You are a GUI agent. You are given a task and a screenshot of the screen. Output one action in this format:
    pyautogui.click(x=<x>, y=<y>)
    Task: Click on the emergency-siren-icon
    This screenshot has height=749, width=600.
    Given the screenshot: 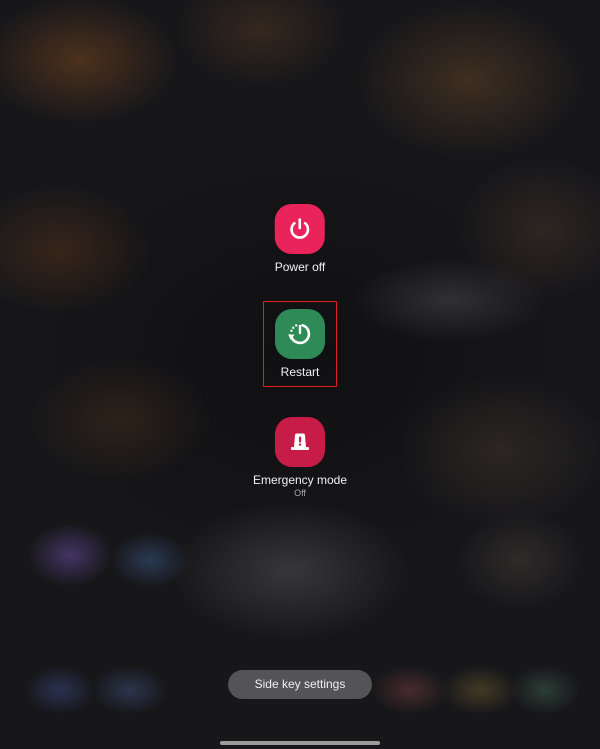 What is the action you would take?
    pyautogui.click(x=299, y=442)
    